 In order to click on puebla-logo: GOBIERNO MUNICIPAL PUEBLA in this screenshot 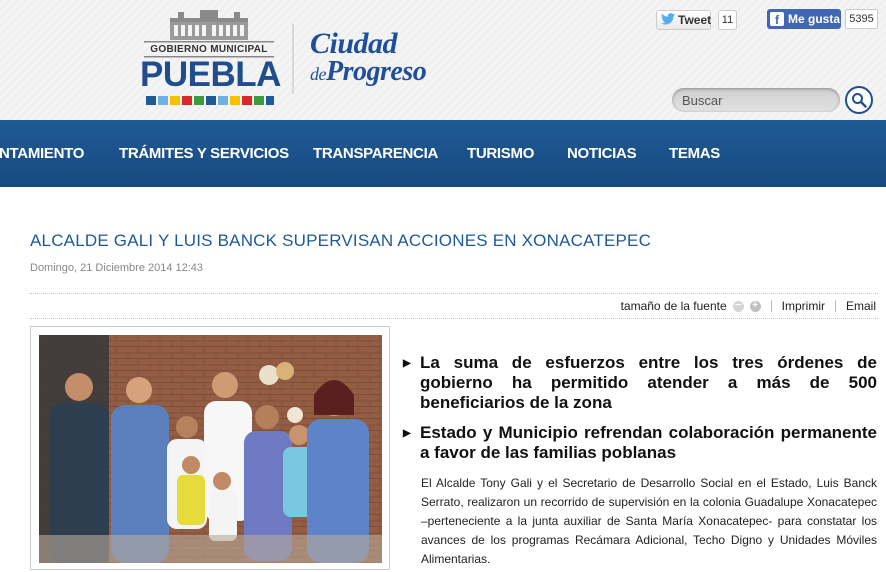, I will do `click(210, 58)`.